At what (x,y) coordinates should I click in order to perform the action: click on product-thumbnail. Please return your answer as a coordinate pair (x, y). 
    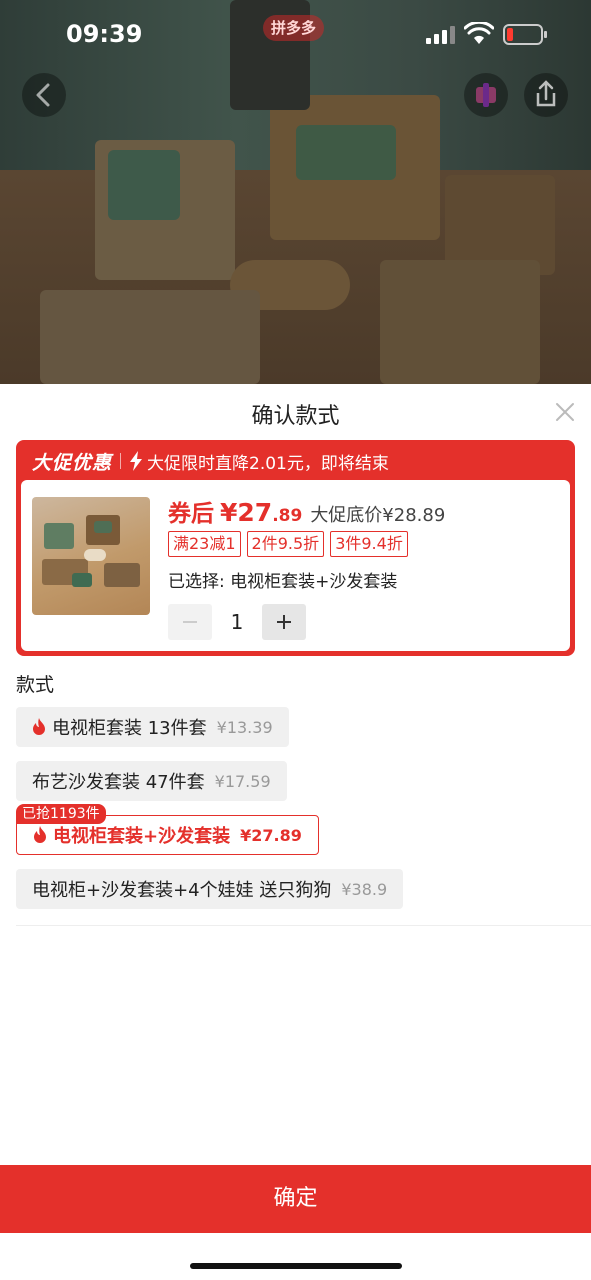
    Looking at the image, I should click on (91, 556).